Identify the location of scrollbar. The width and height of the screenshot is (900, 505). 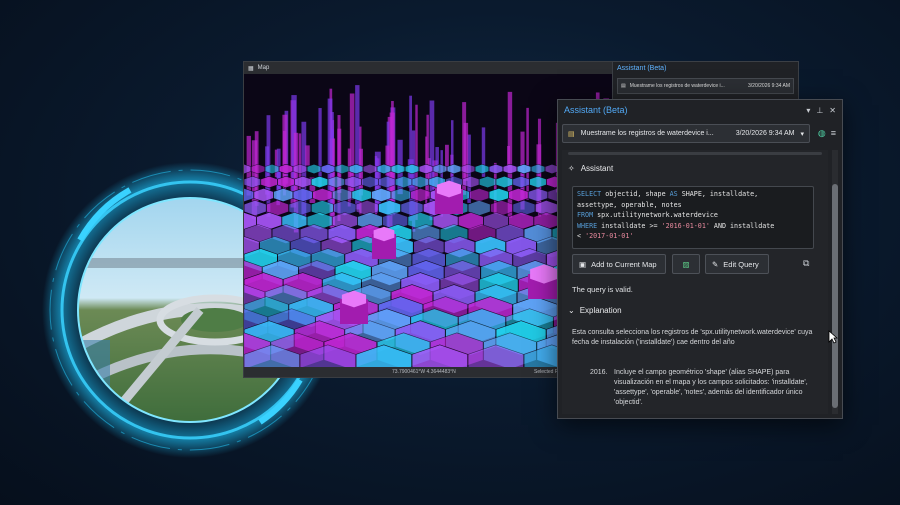
(835, 282).